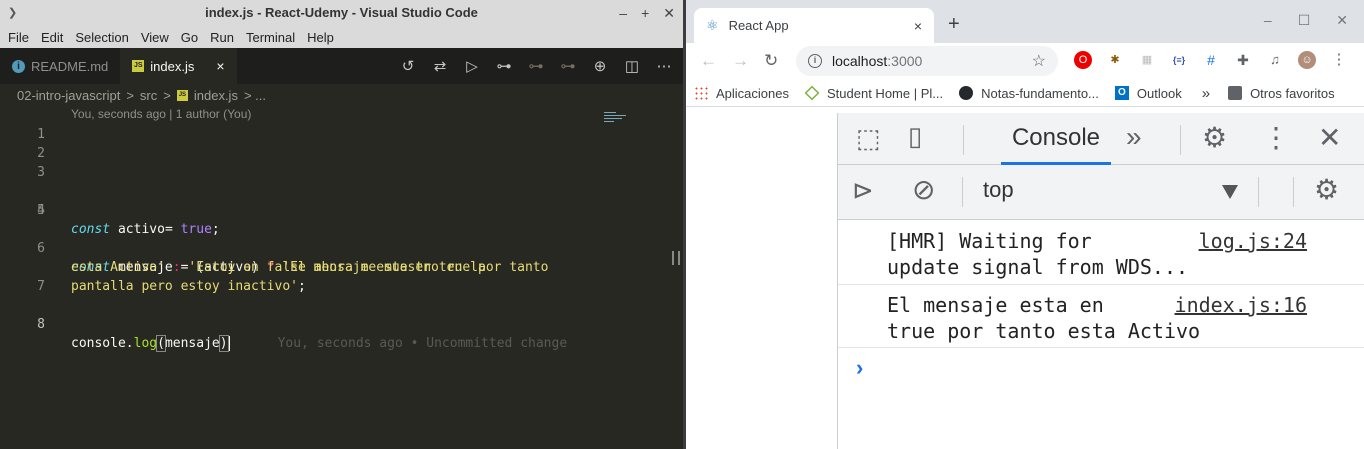 This screenshot has height=449, width=1364. What do you see at coordinates (270, 37) in the screenshot?
I see `menu-terminal: Terminal` at bounding box center [270, 37].